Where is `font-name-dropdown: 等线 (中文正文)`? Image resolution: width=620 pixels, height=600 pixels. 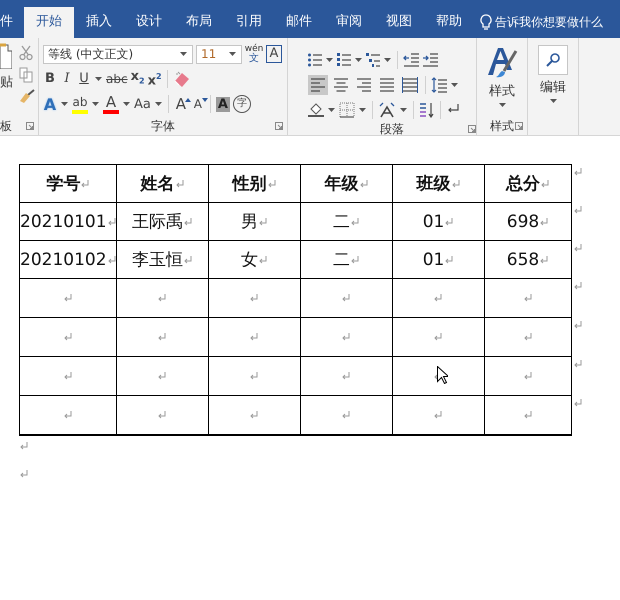
font-name-dropdown: 等线 (中文正文) is located at coordinates (118, 54).